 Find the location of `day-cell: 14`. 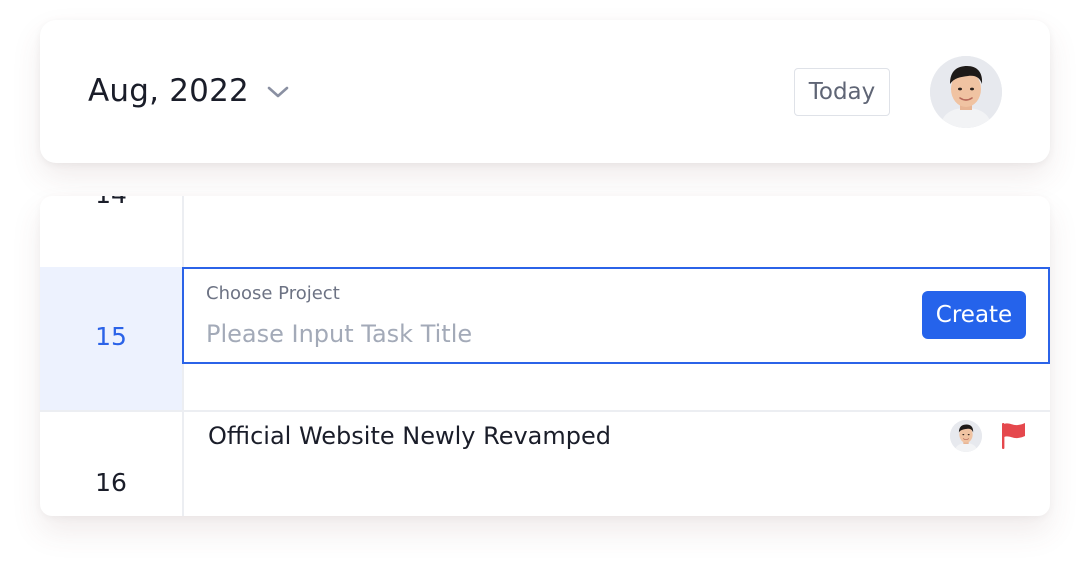

day-cell: 14 is located at coordinates (111, 231).